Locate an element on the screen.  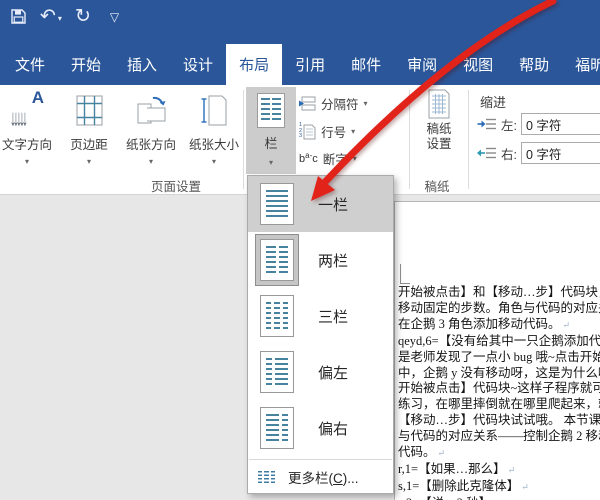
three-columns-icon is located at coordinates (277, 316).